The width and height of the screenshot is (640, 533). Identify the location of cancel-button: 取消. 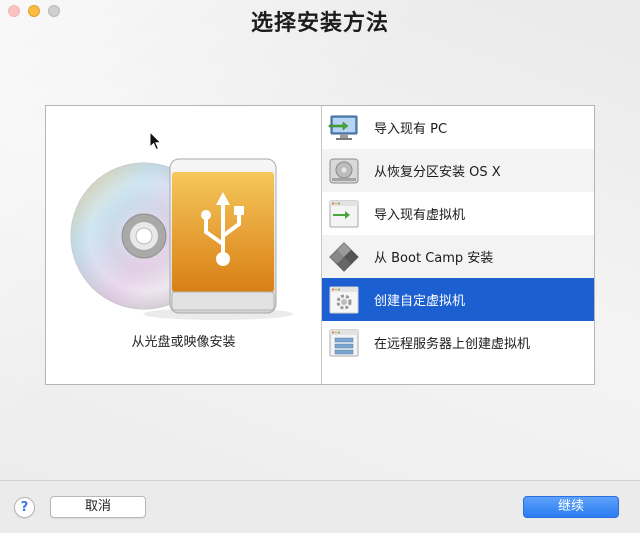
(98, 507).